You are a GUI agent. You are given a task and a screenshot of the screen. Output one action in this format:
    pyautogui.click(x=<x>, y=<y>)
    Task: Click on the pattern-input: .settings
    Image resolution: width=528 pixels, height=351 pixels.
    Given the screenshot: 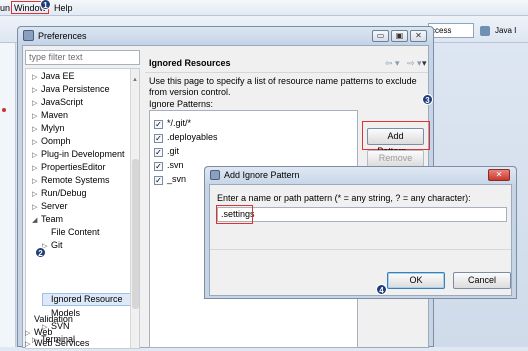 What is the action you would take?
    pyautogui.click(x=362, y=214)
    